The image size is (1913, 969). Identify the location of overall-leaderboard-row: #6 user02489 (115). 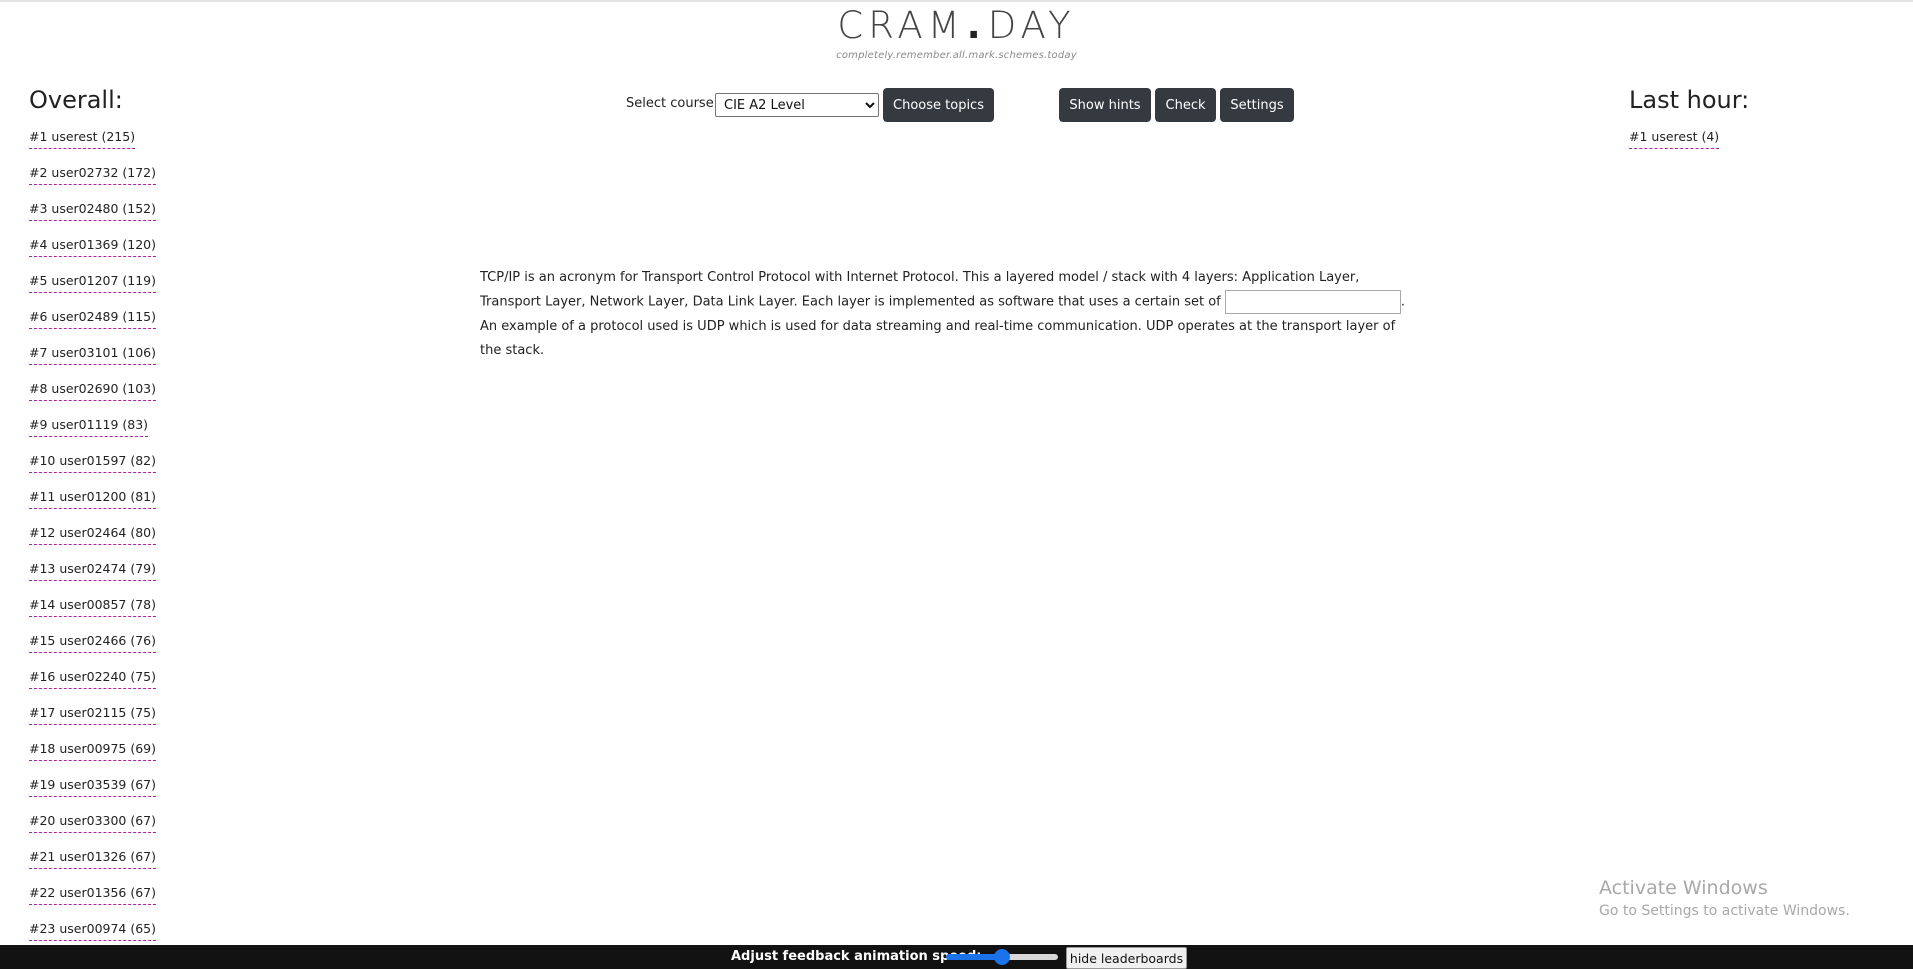
(93, 324).